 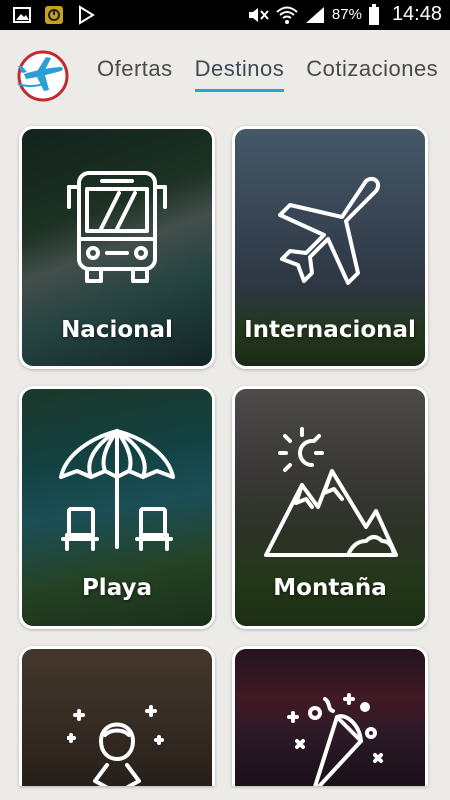 I want to click on signal-icon, so click(x=314, y=14).